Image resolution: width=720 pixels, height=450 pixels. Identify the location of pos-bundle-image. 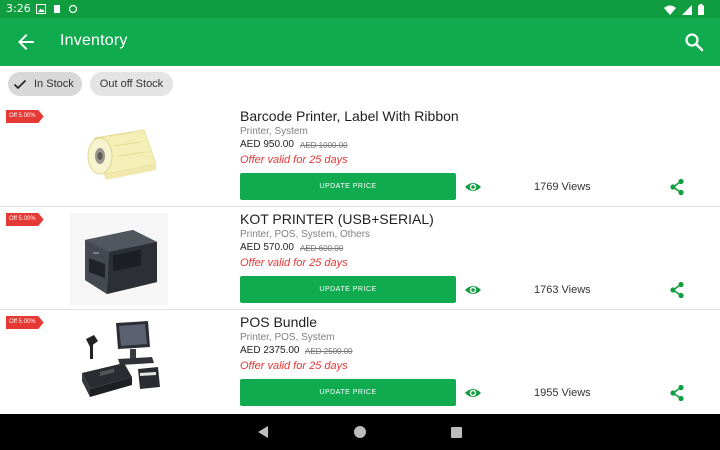
(121, 359).